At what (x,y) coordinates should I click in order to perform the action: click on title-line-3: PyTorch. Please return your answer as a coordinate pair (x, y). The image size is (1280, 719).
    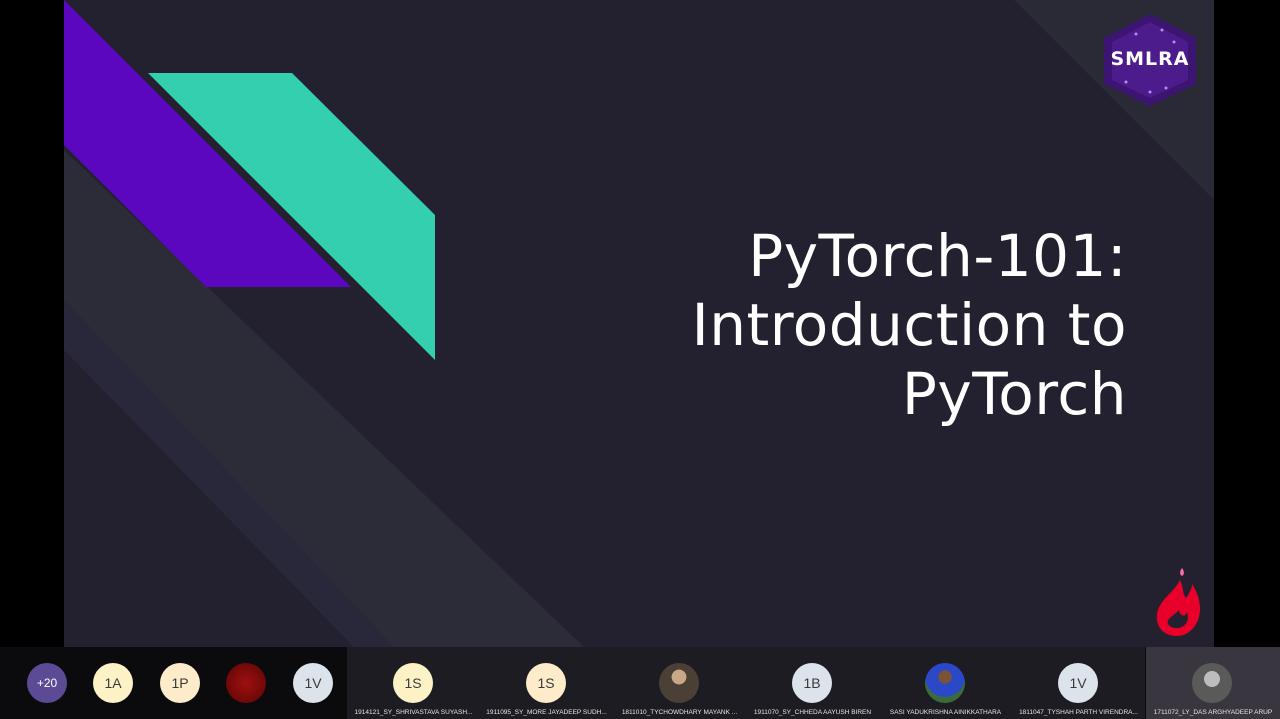
    Looking at the image, I should click on (1014, 394).